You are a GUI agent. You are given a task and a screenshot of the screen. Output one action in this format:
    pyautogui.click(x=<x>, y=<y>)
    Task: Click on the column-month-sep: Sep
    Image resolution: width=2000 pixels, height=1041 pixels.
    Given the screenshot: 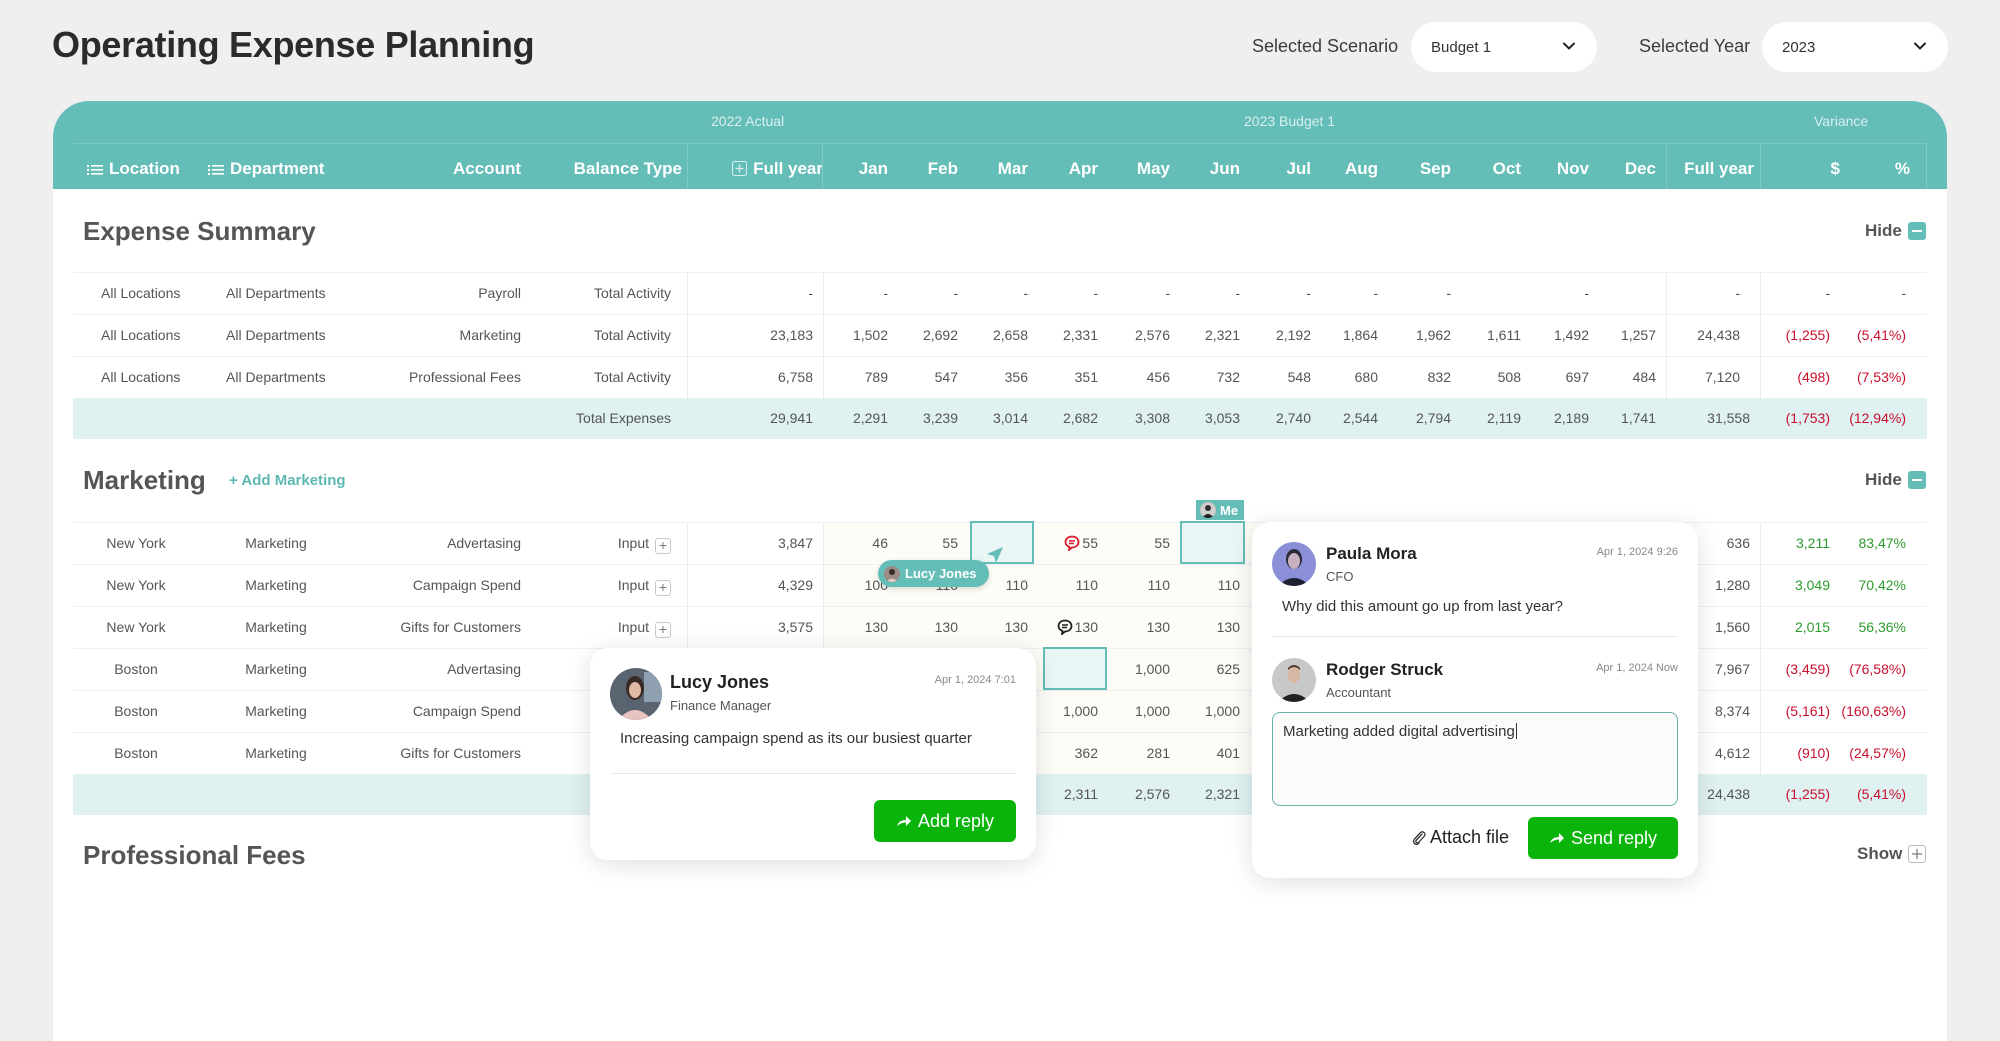 What is the action you would take?
    pyautogui.click(x=1421, y=169)
    